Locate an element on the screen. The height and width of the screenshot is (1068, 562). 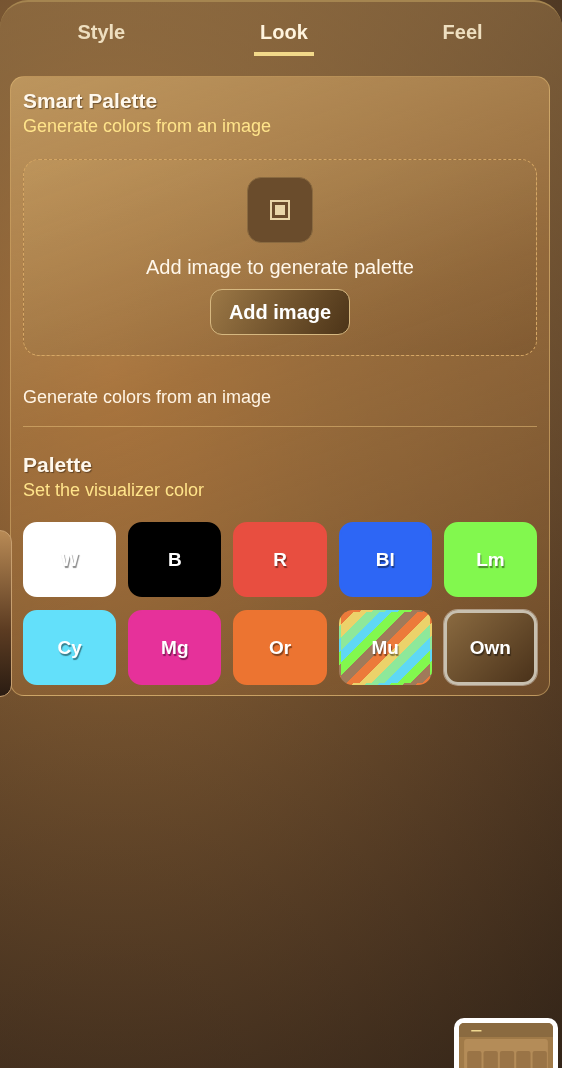
tab: Look is located at coordinates (284, 37).